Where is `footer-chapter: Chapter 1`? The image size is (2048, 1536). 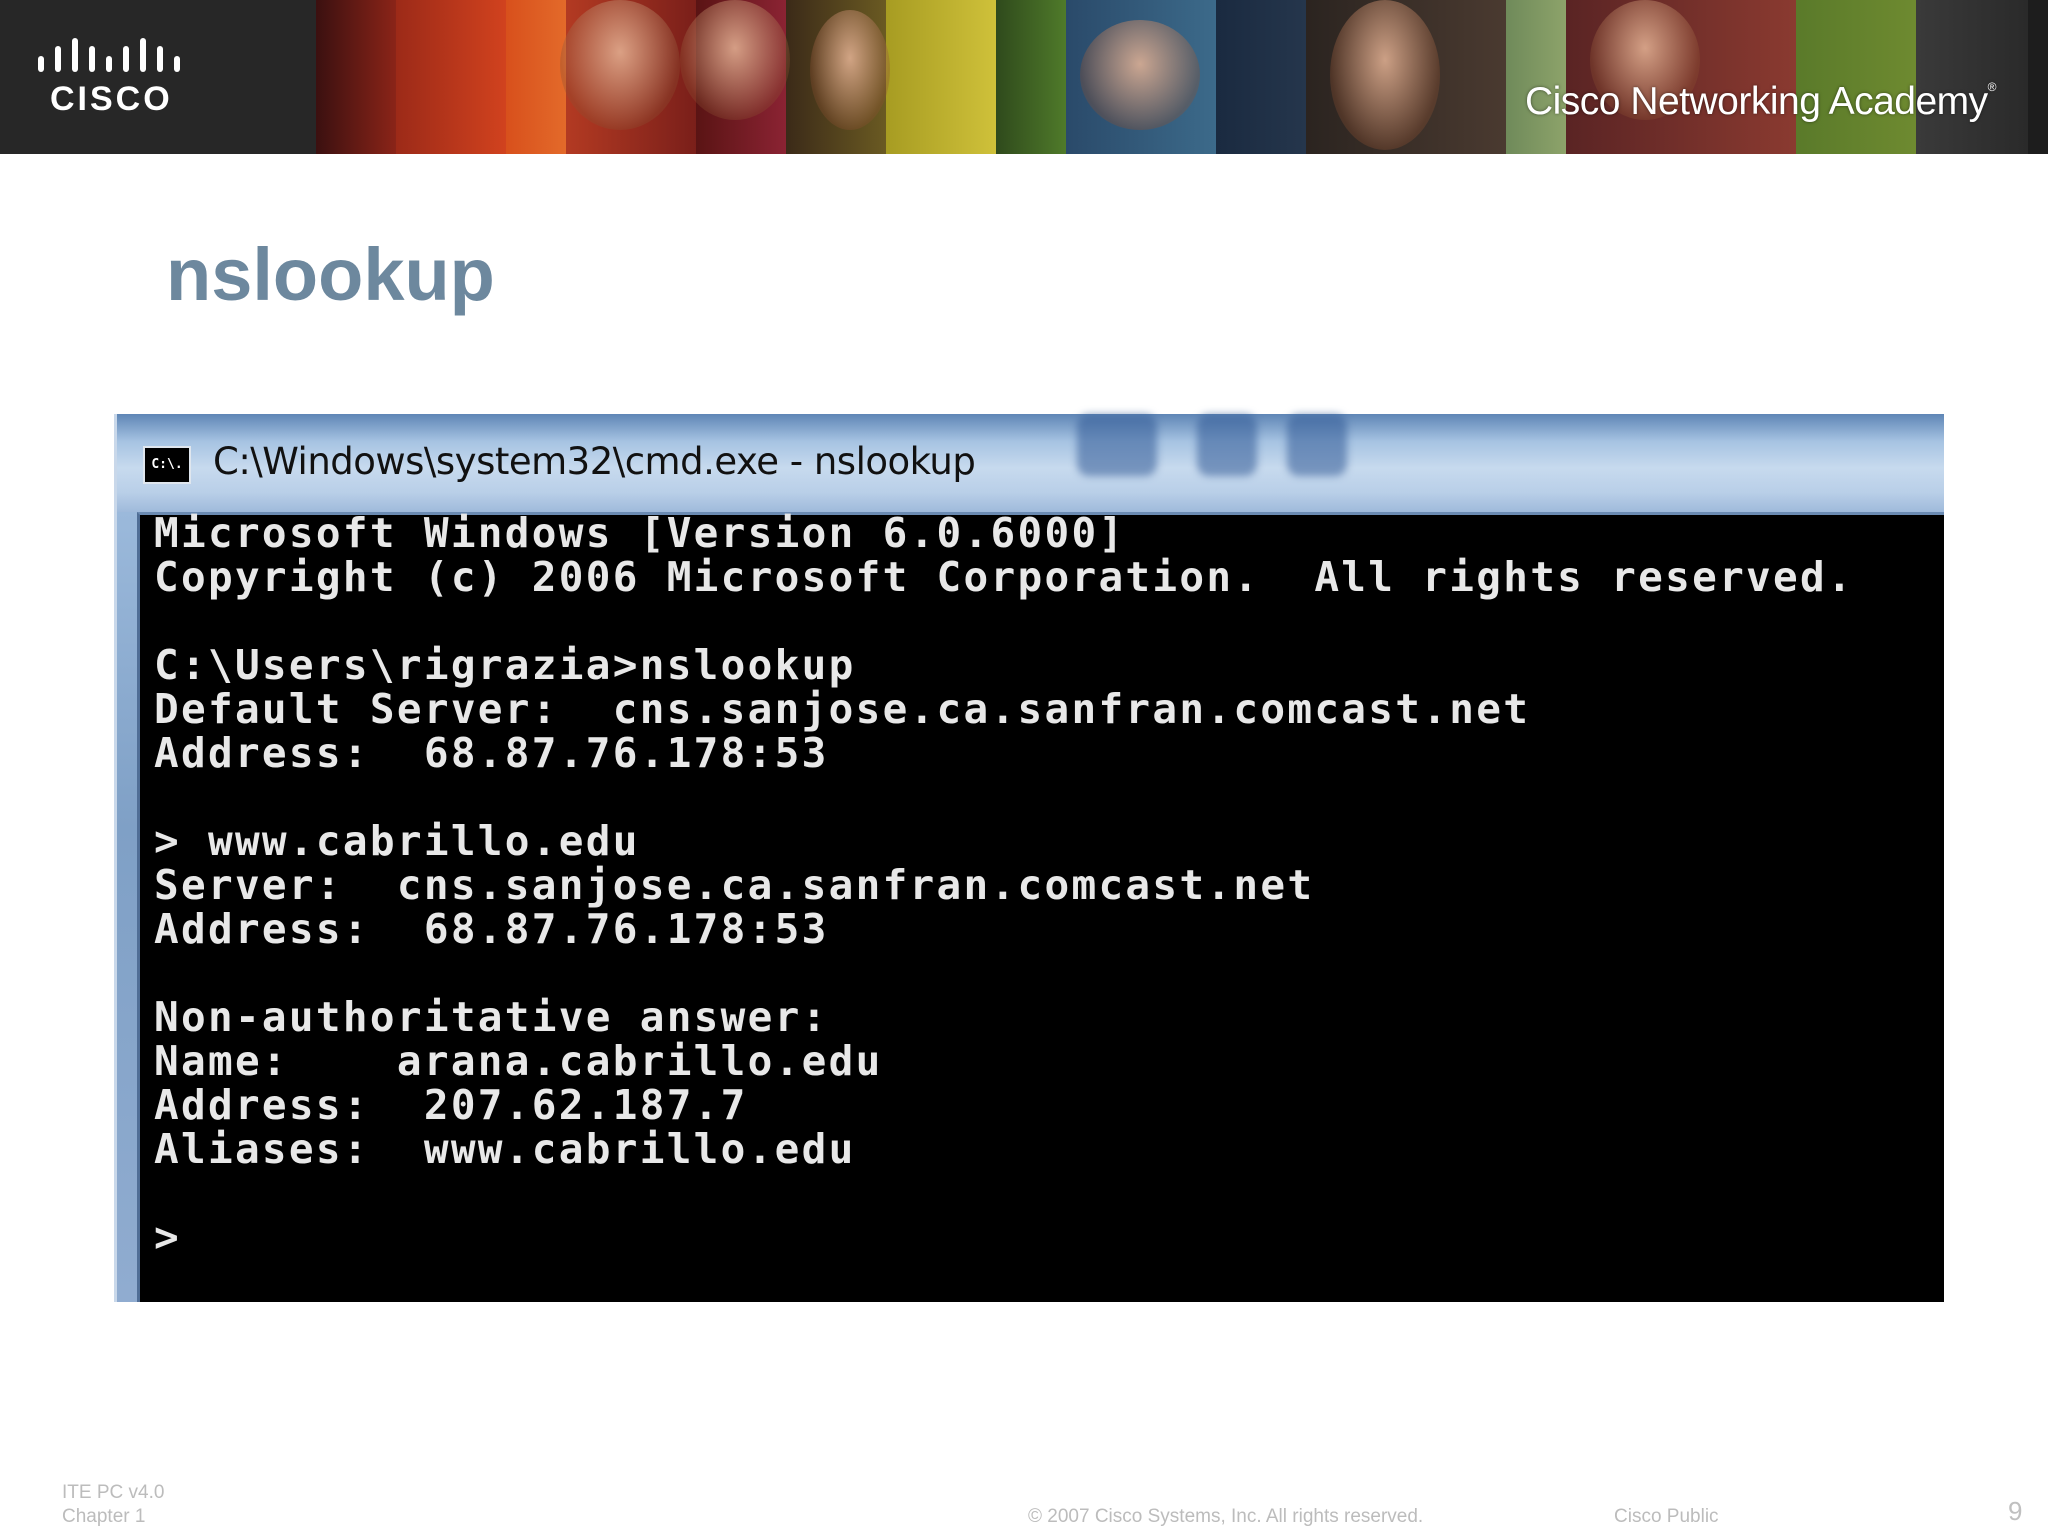 footer-chapter: Chapter 1 is located at coordinates (104, 1516).